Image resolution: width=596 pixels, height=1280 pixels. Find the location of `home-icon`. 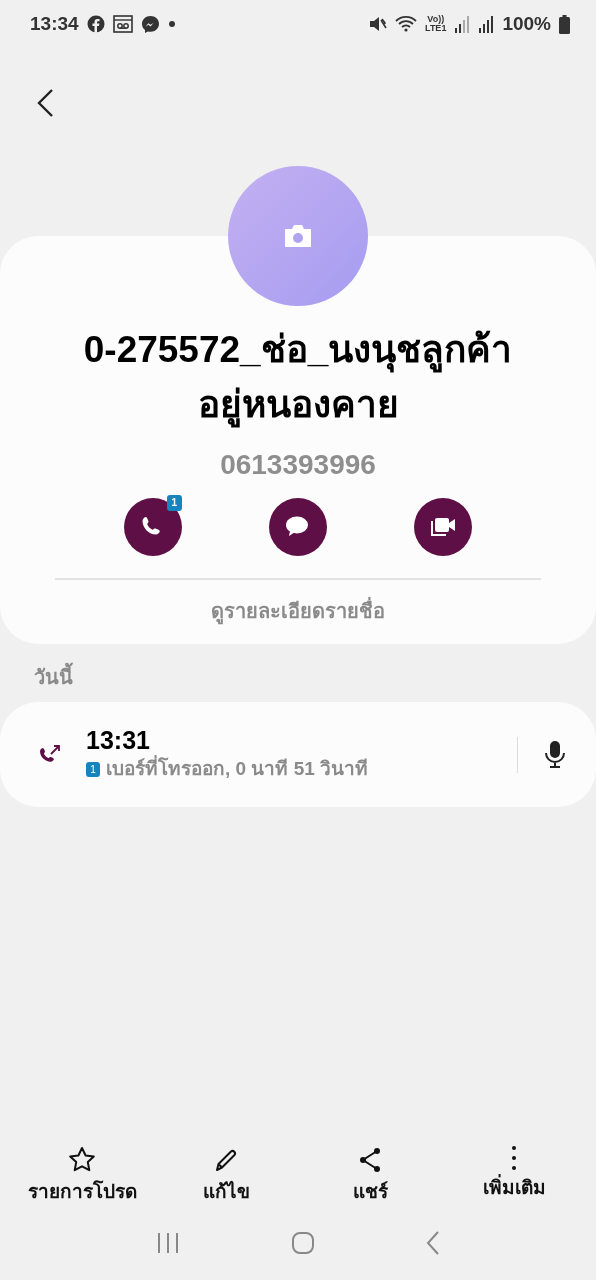

home-icon is located at coordinates (303, 1243).